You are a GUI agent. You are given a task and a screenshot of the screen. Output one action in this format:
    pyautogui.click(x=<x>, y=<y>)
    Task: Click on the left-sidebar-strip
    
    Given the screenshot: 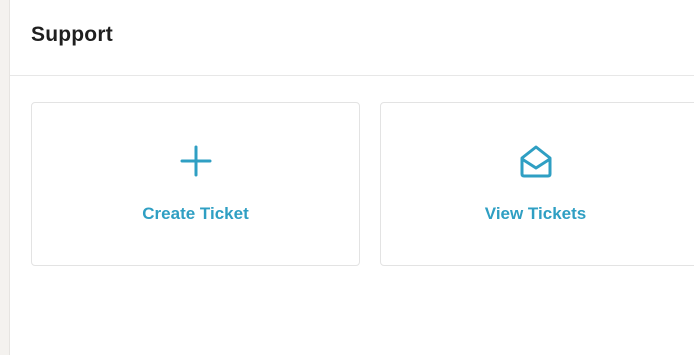 What is the action you would take?
    pyautogui.click(x=5, y=177)
    